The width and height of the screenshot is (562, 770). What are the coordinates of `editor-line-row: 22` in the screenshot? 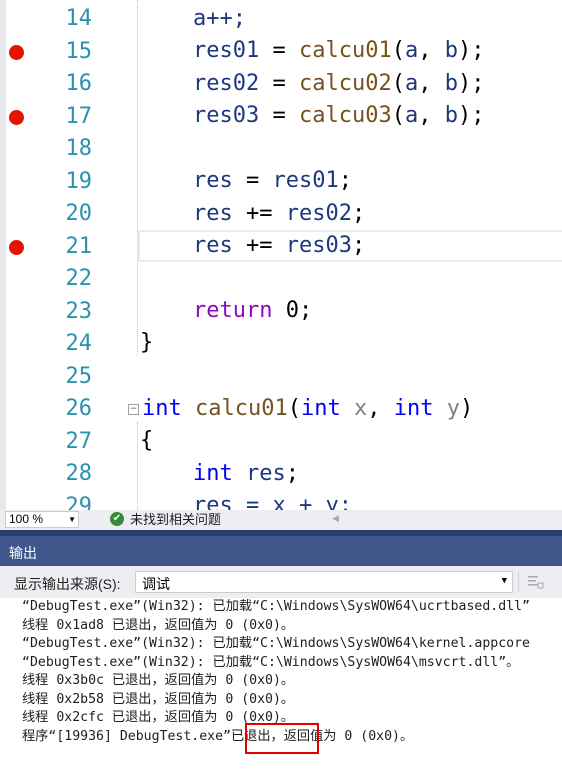 It's located at (281, 279).